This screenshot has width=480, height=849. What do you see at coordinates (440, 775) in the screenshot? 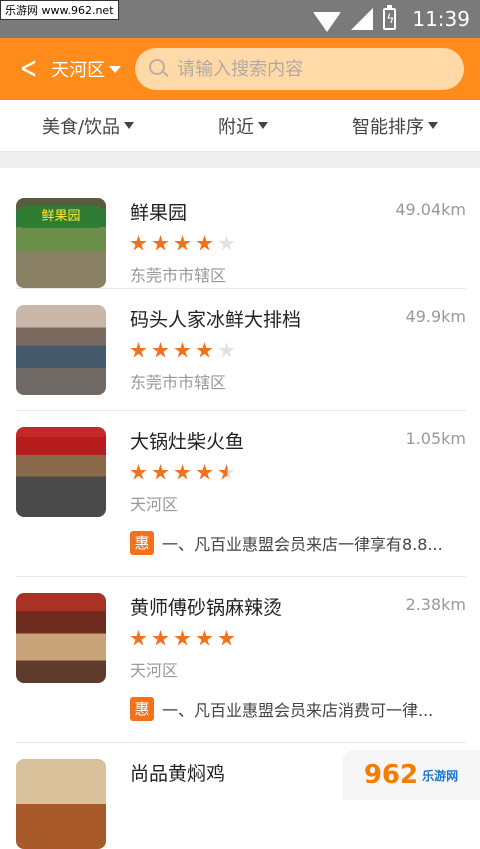
I see `logo-sub: 乐游网` at bounding box center [440, 775].